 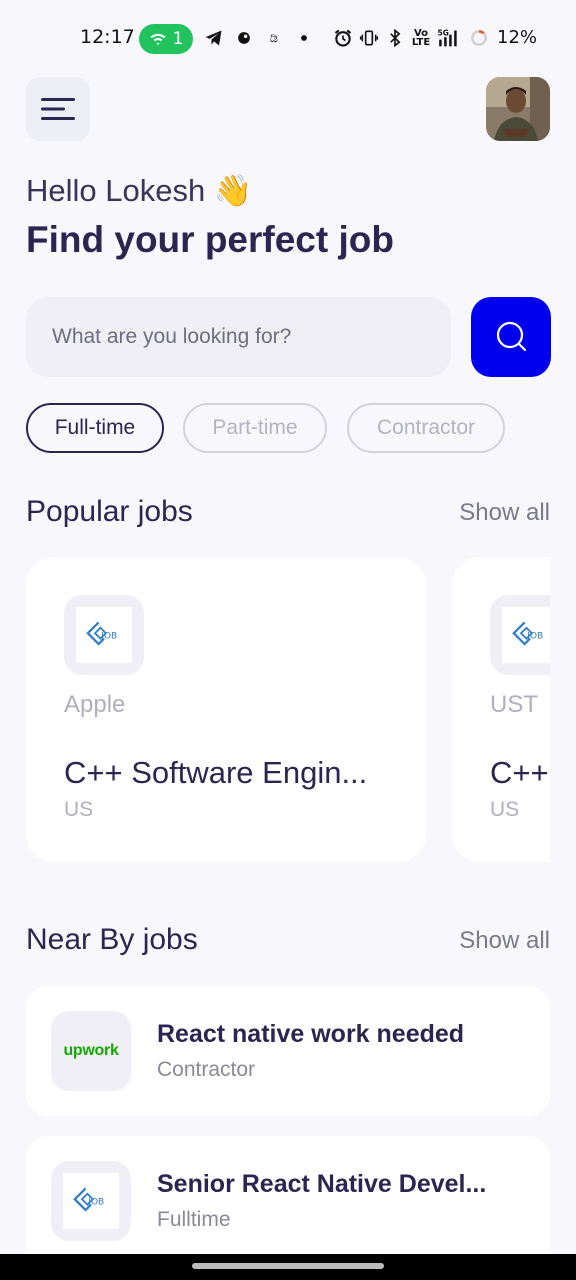 What do you see at coordinates (238, 337) in the screenshot?
I see `search-input` at bounding box center [238, 337].